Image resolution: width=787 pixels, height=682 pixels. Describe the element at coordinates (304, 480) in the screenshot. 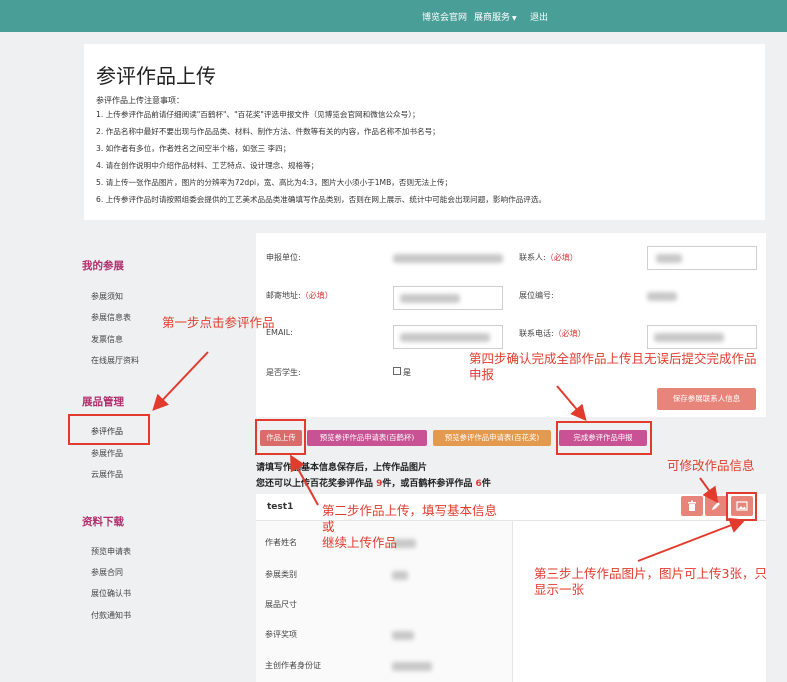

I see `arrow-step2` at that location.